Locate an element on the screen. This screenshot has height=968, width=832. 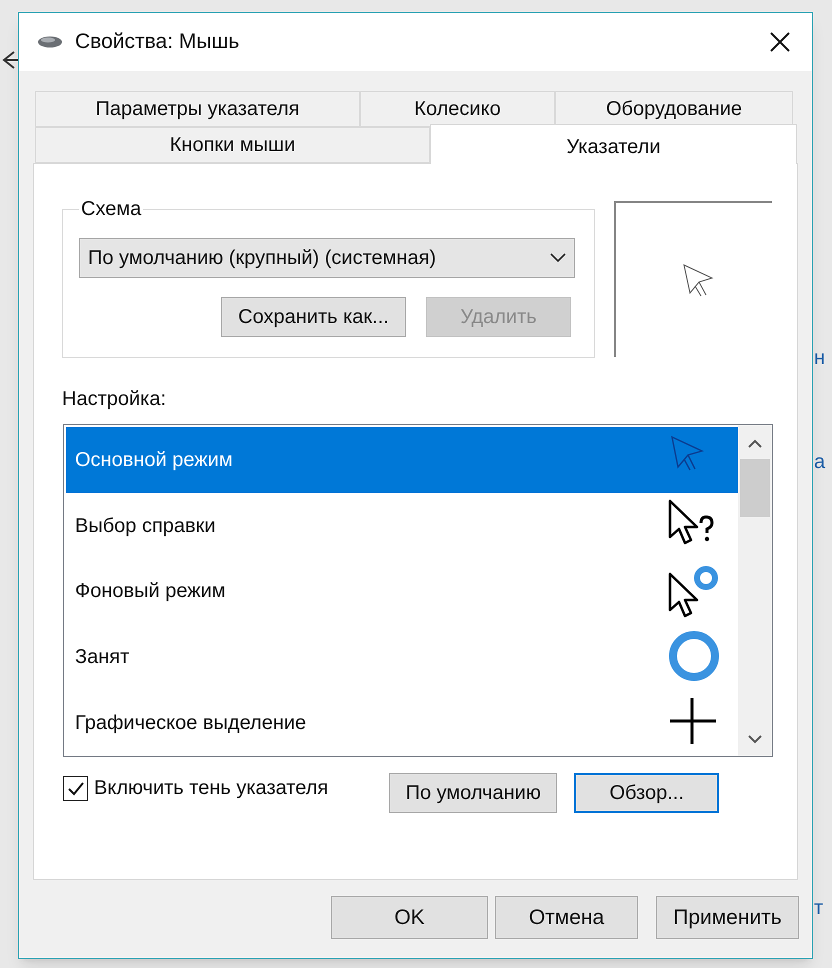
background-text: т is located at coordinates (819, 908).